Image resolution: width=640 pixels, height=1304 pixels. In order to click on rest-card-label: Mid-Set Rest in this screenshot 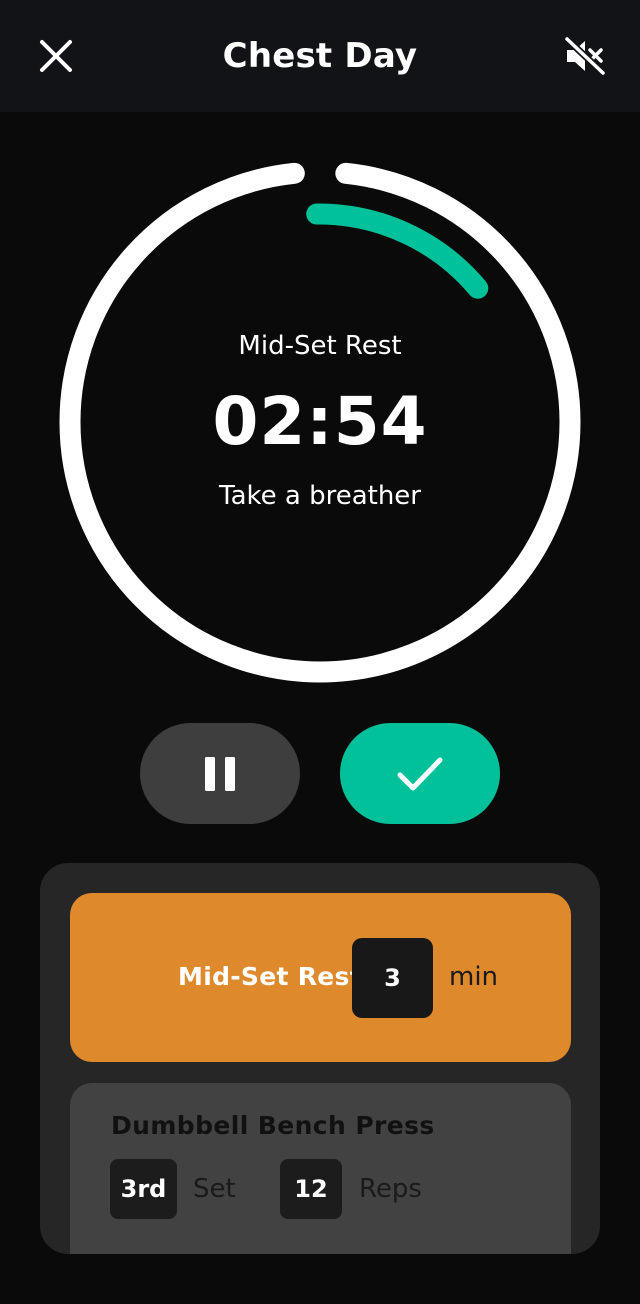, I will do `click(270, 976)`.